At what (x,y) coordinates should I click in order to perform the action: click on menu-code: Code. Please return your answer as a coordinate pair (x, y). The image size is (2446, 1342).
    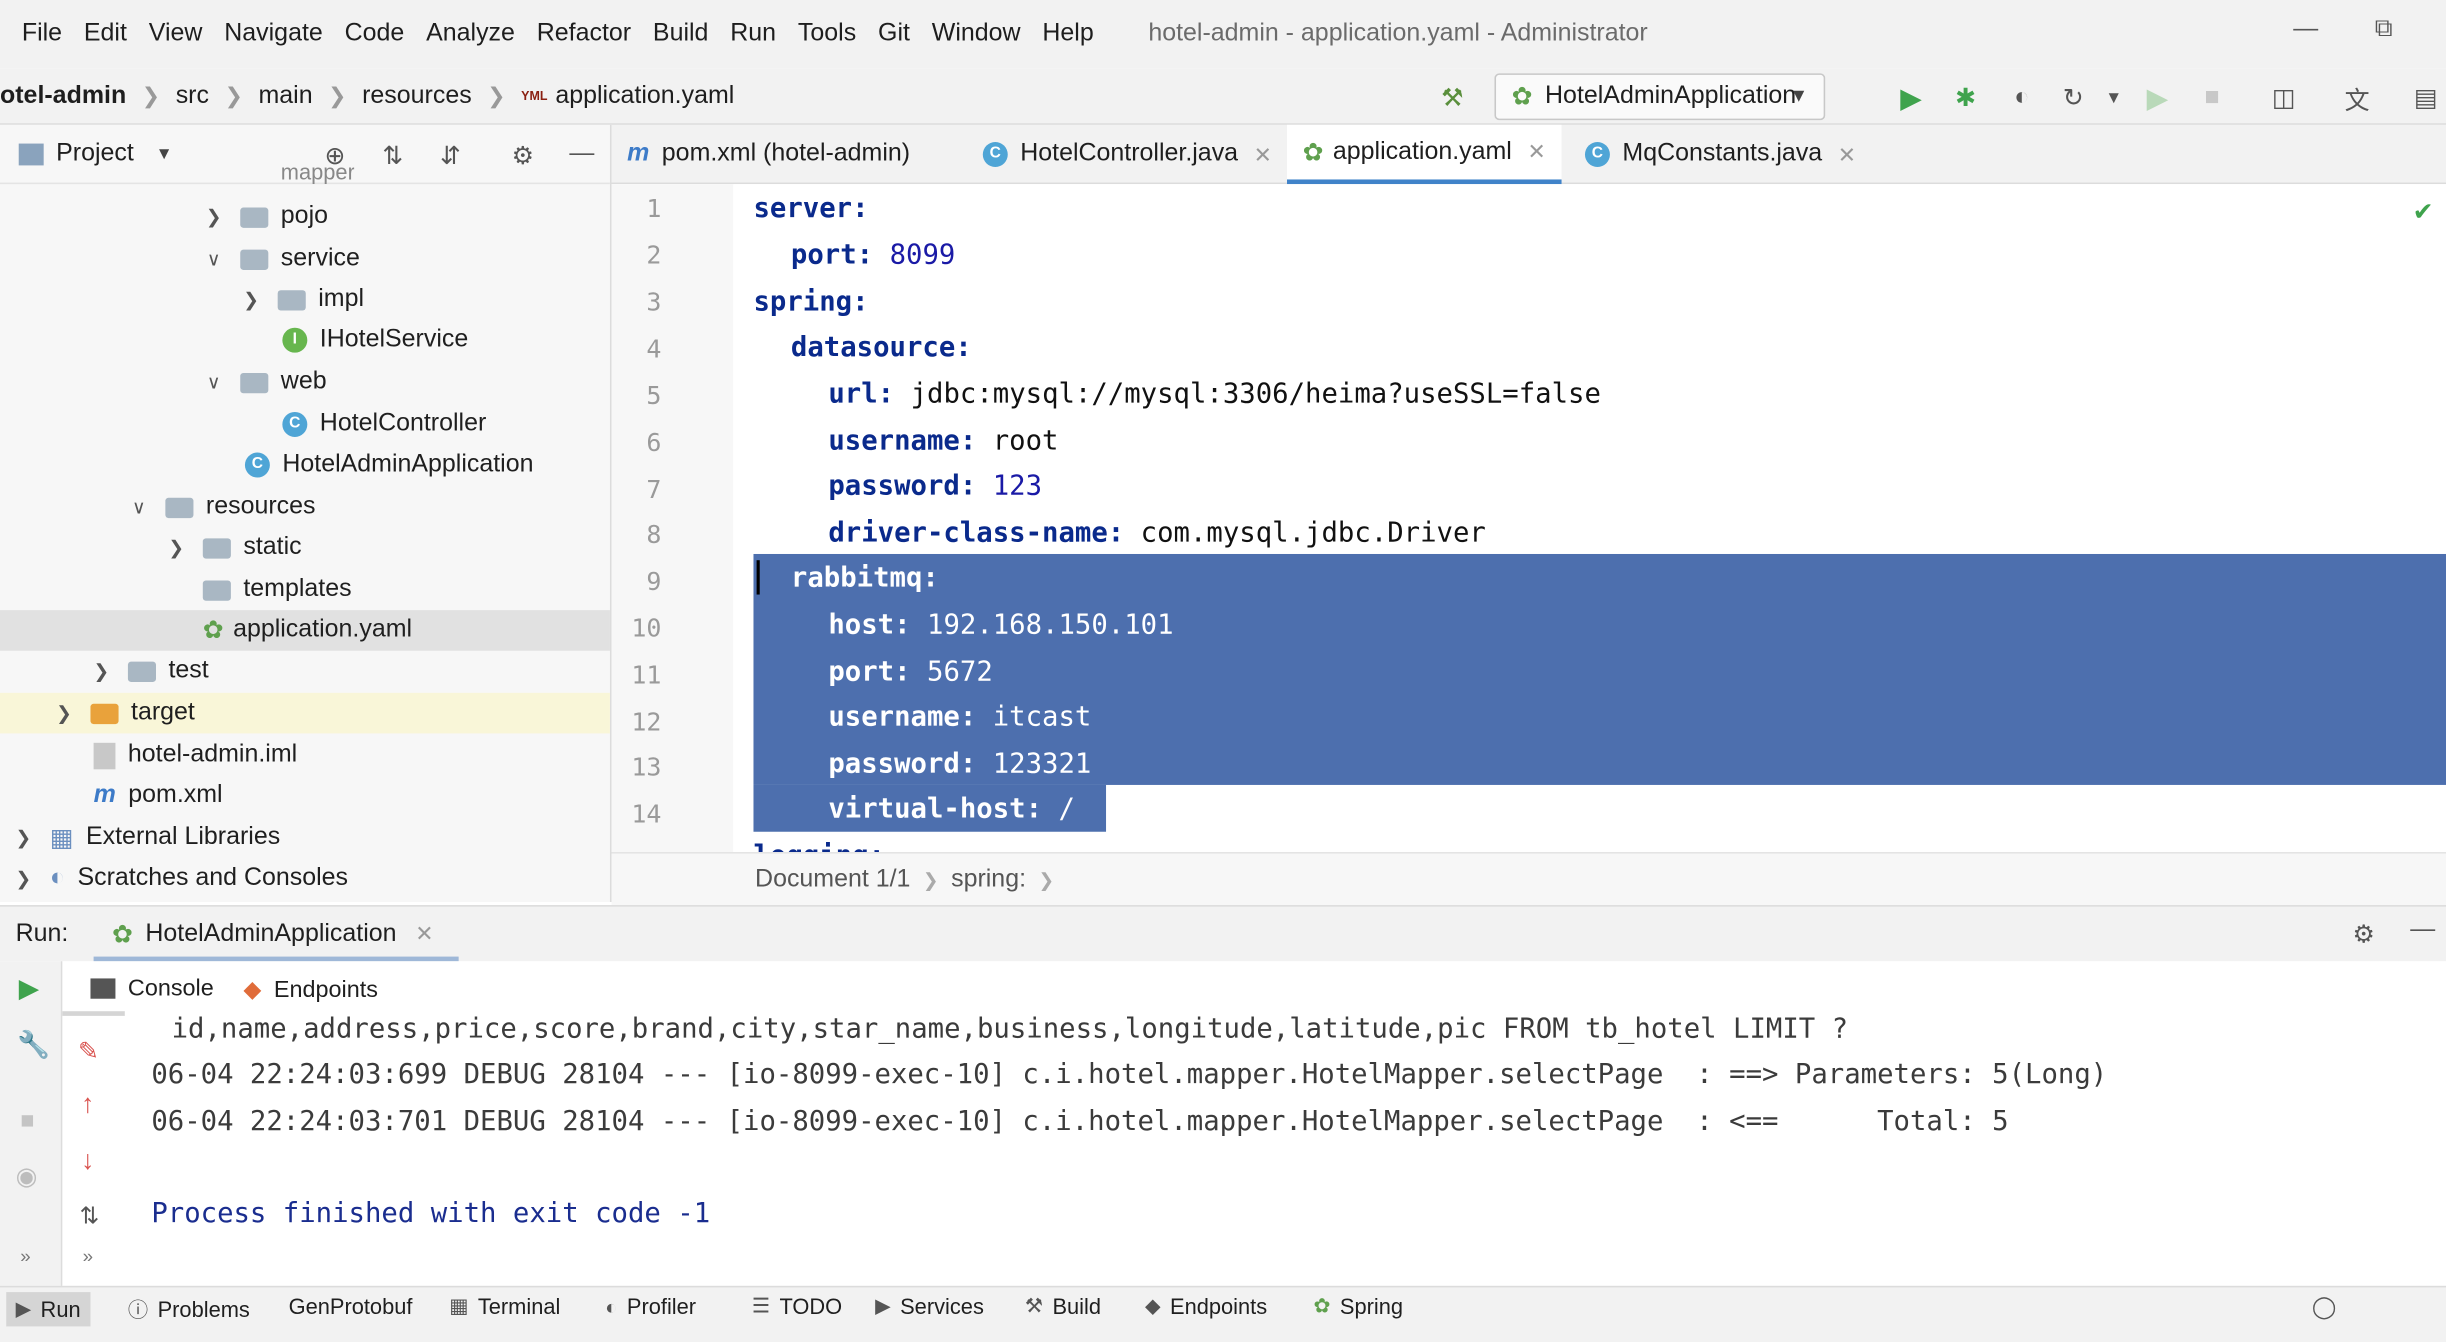
    Looking at the image, I should click on (375, 34).